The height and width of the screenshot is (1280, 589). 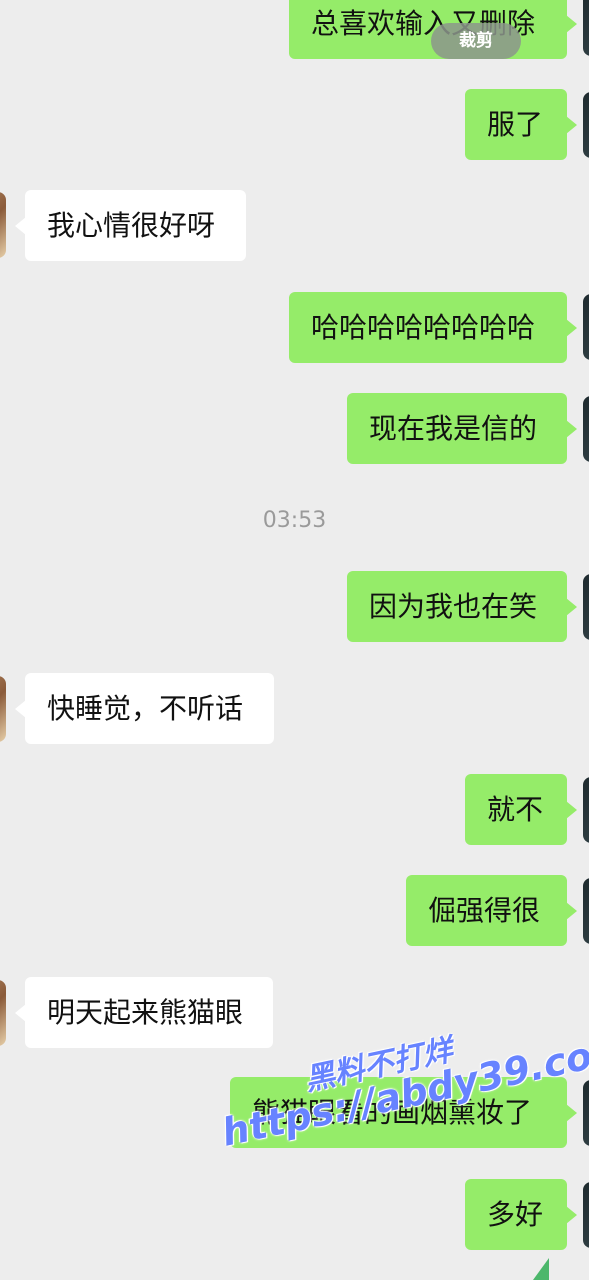 What do you see at coordinates (491, 910) in the screenshot?
I see `outgoing-message: 倔强得很` at bounding box center [491, 910].